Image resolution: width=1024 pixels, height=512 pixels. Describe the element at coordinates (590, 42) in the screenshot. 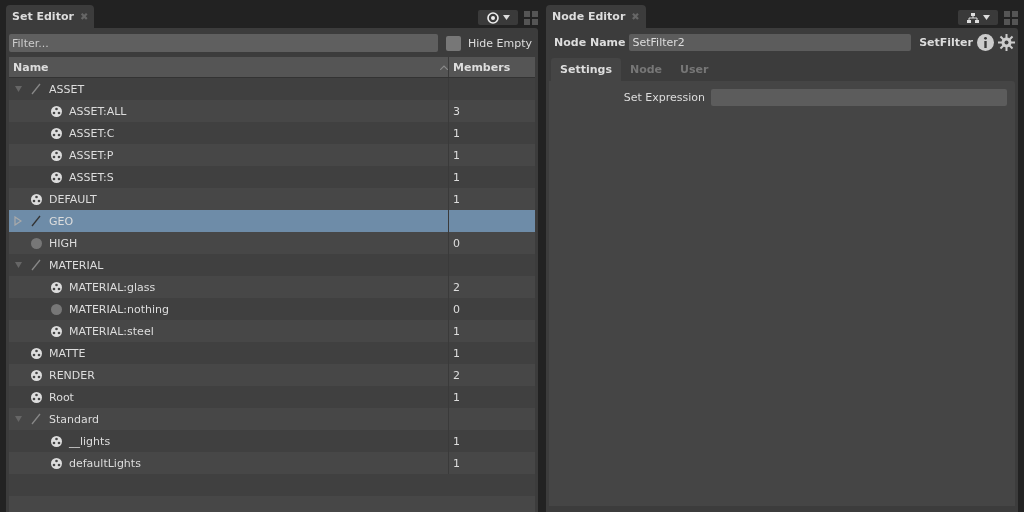

I see `field-label: Node Name` at that location.